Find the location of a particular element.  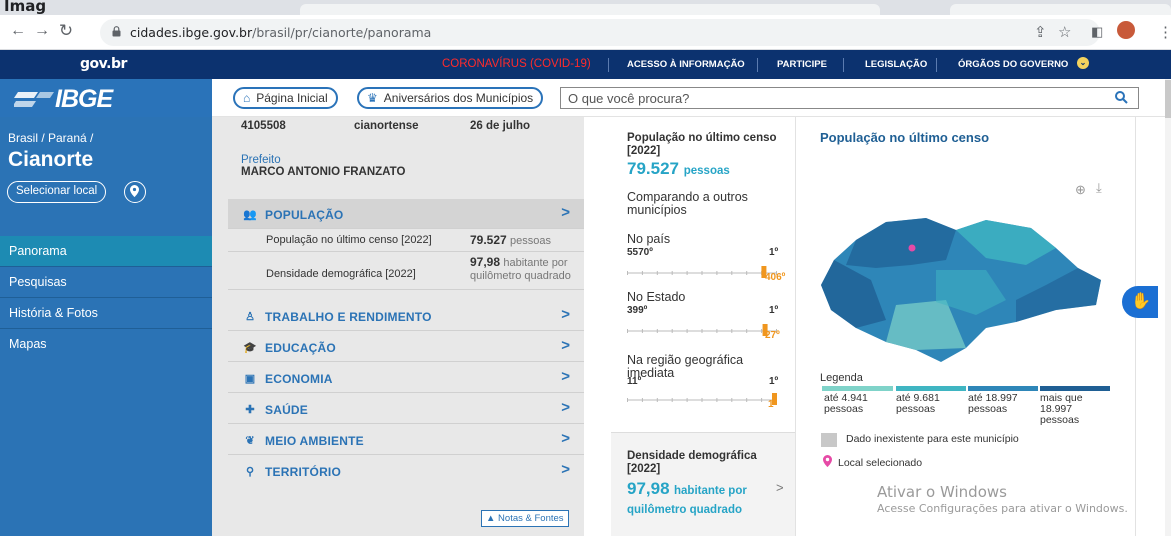

ibge-logo-block: IBGE is located at coordinates (106, 98).